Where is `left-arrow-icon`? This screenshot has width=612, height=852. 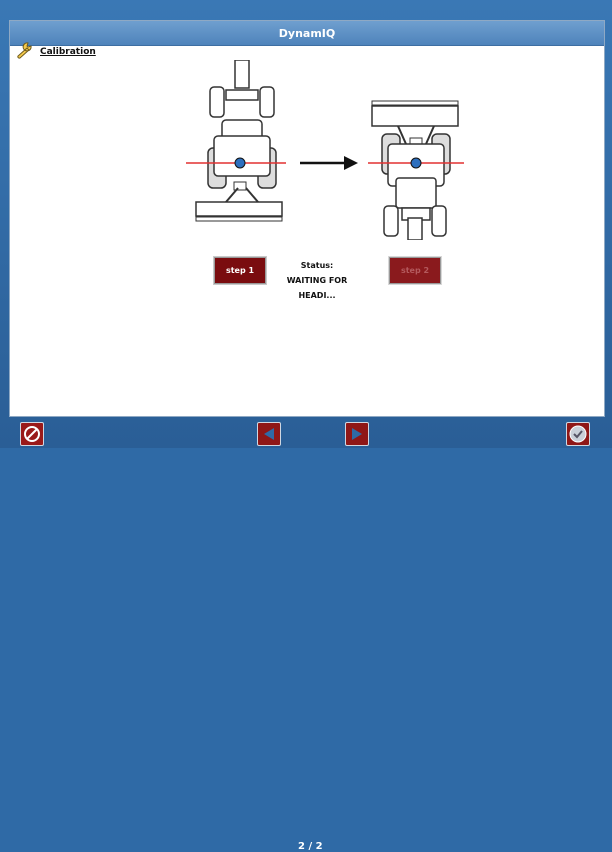 left-arrow-icon is located at coordinates (269, 434).